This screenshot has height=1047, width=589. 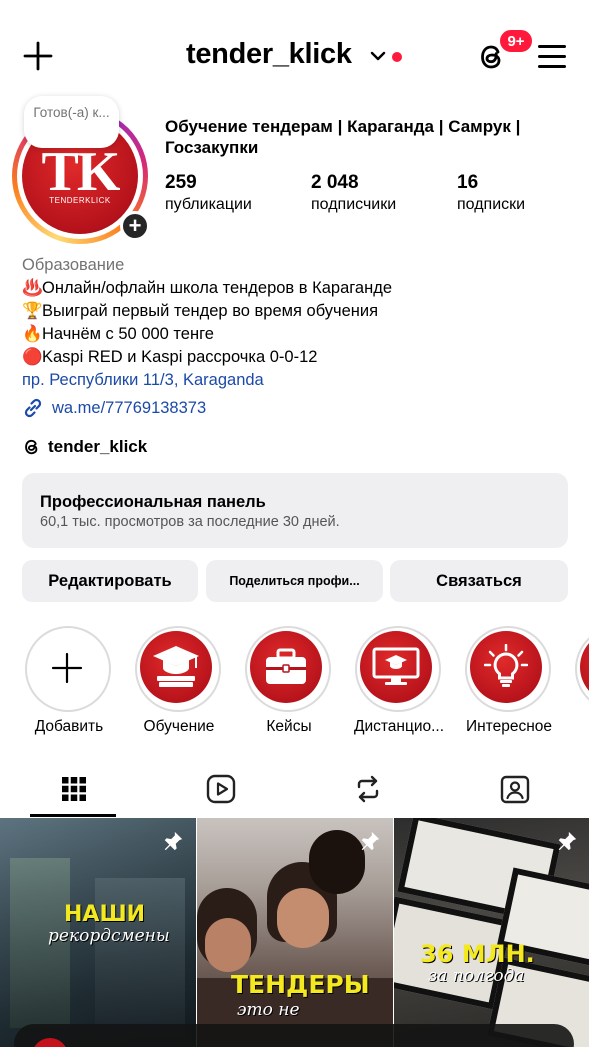 I want to click on bio-line: 🔥Начнём с 50 000 тенге, so click(x=302, y=334).